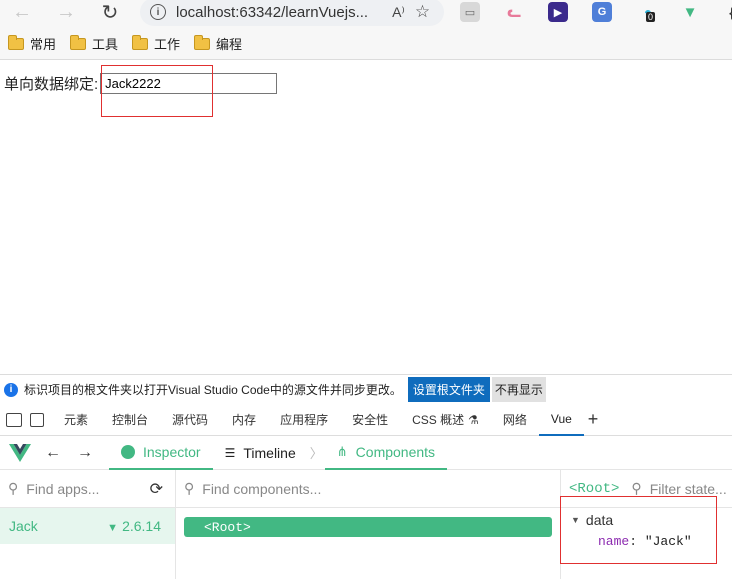 Image resolution: width=732 pixels, height=579 pixels. I want to click on forward-arrow-icon: →, so click(85, 453).